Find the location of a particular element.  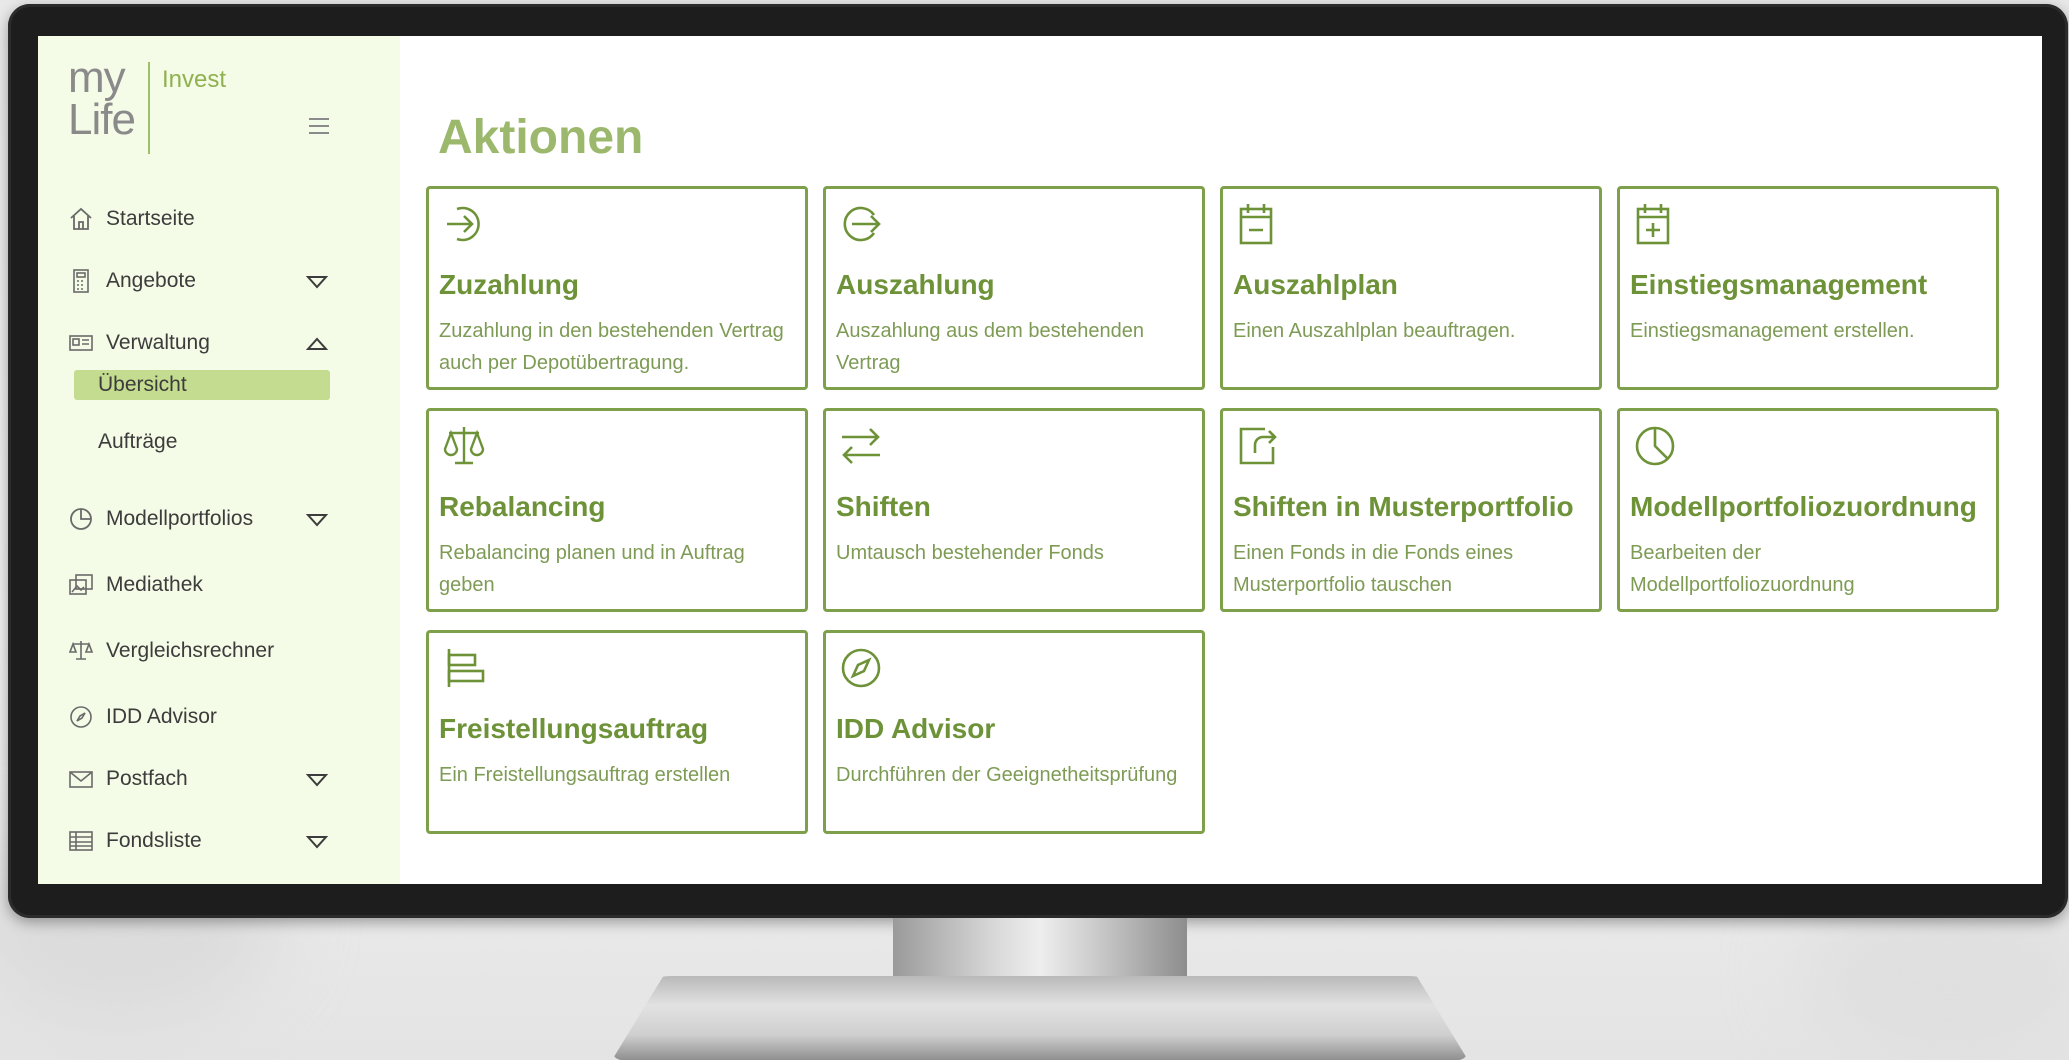

sidebar-item-postfach: Postfach is located at coordinates (128, 779).